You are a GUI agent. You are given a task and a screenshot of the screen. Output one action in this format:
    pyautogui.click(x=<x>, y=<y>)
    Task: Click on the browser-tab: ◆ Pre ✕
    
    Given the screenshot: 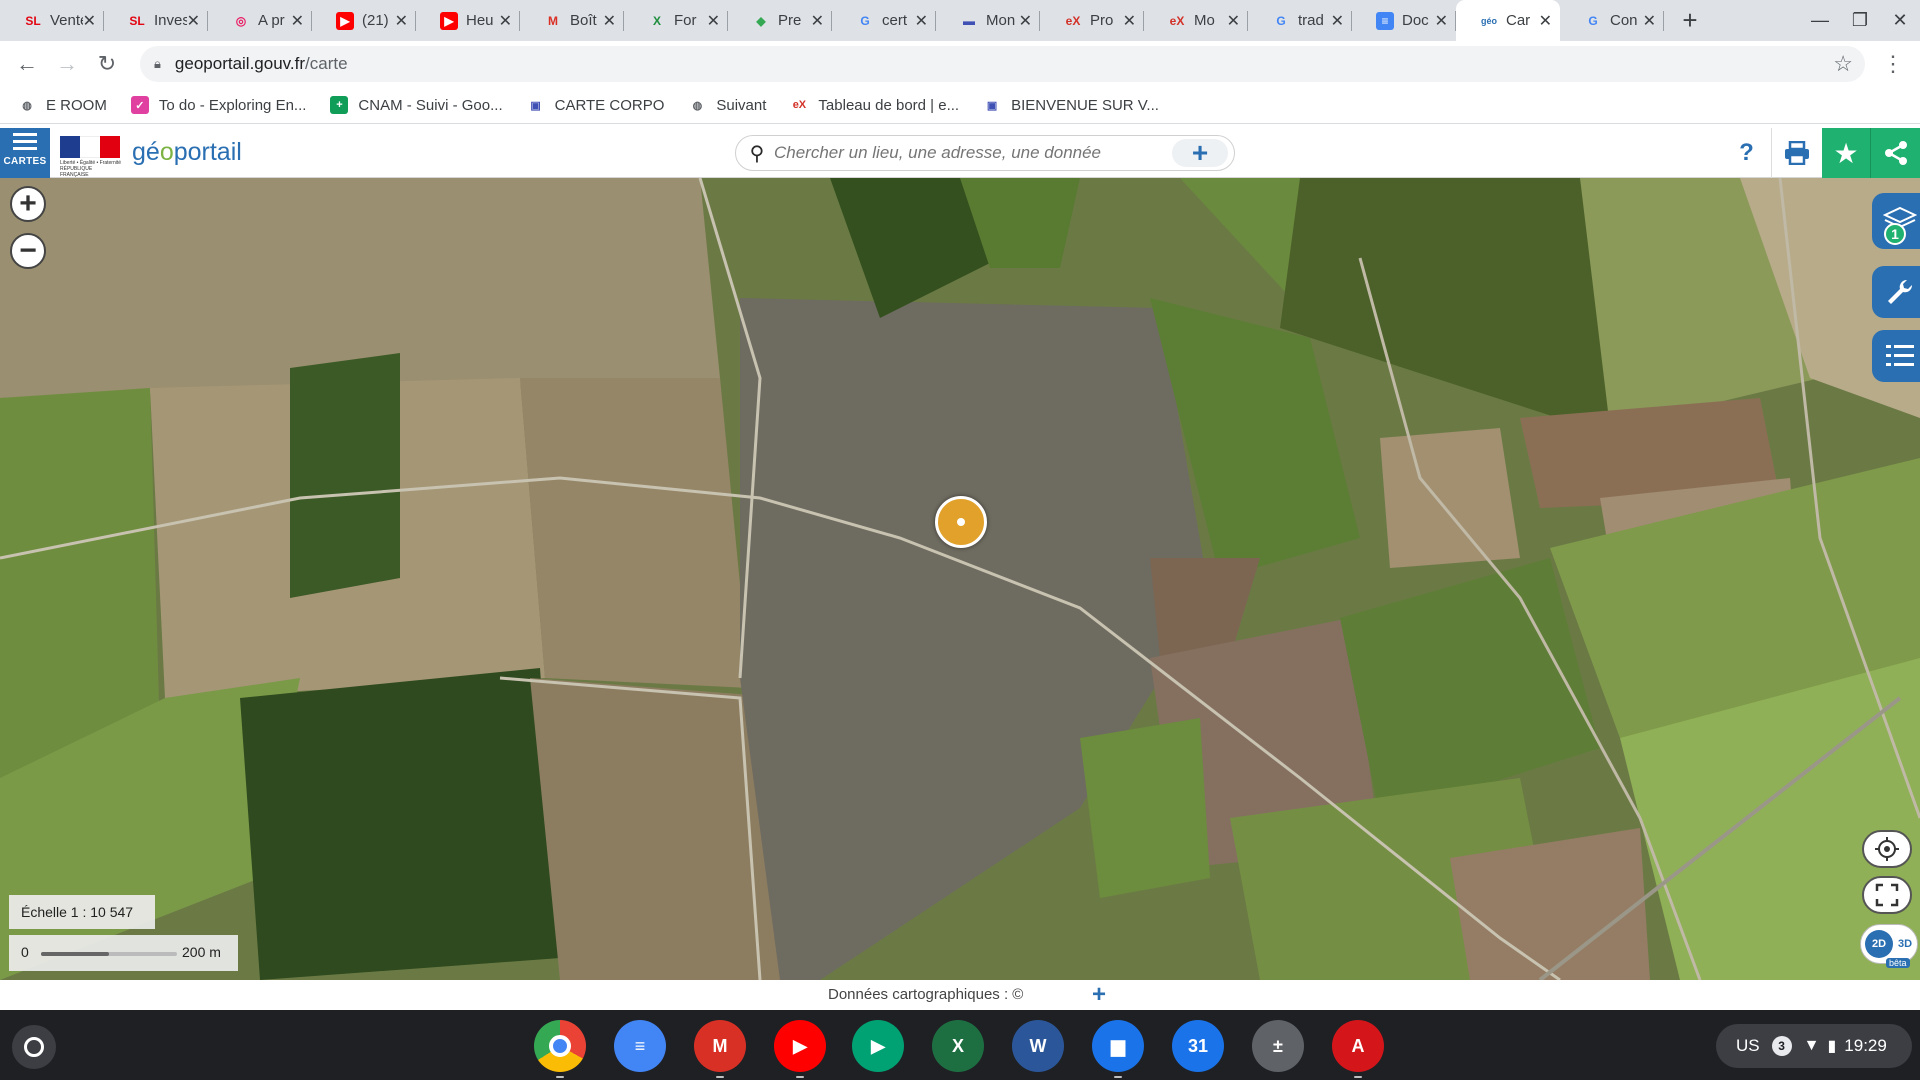 What is the action you would take?
    pyautogui.click(x=780, y=20)
    